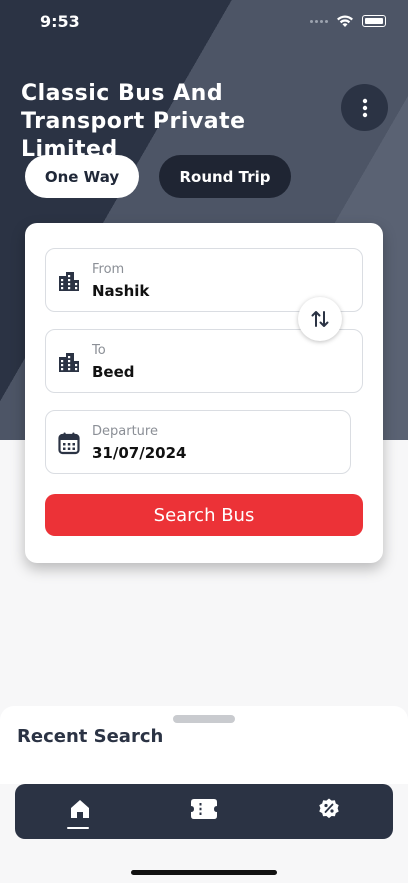 Image resolution: width=408 pixels, height=883 pixels. I want to click on departure-label: Departure, so click(125, 431).